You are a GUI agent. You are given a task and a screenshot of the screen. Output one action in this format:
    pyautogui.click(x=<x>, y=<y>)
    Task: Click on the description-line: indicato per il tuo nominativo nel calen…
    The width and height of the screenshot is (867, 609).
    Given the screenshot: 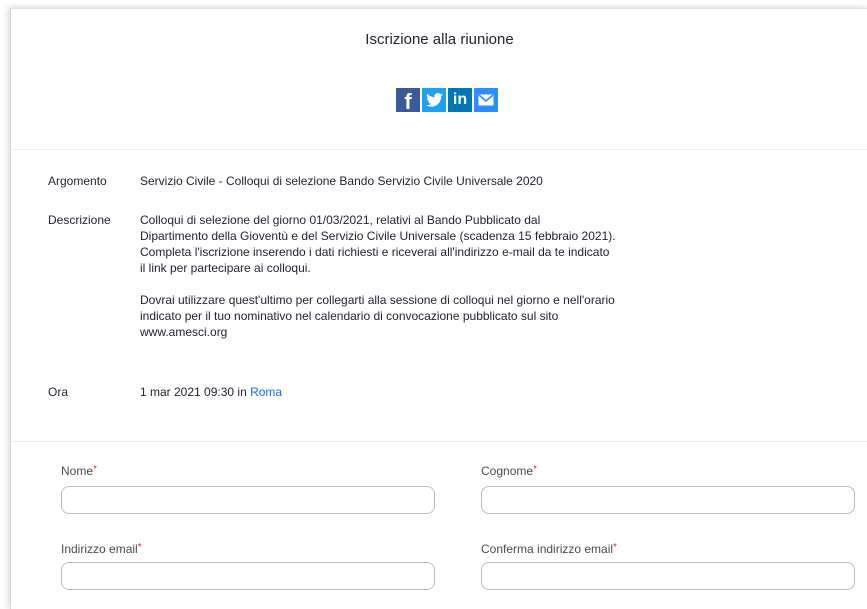 What is the action you would take?
    pyautogui.click(x=349, y=316)
    